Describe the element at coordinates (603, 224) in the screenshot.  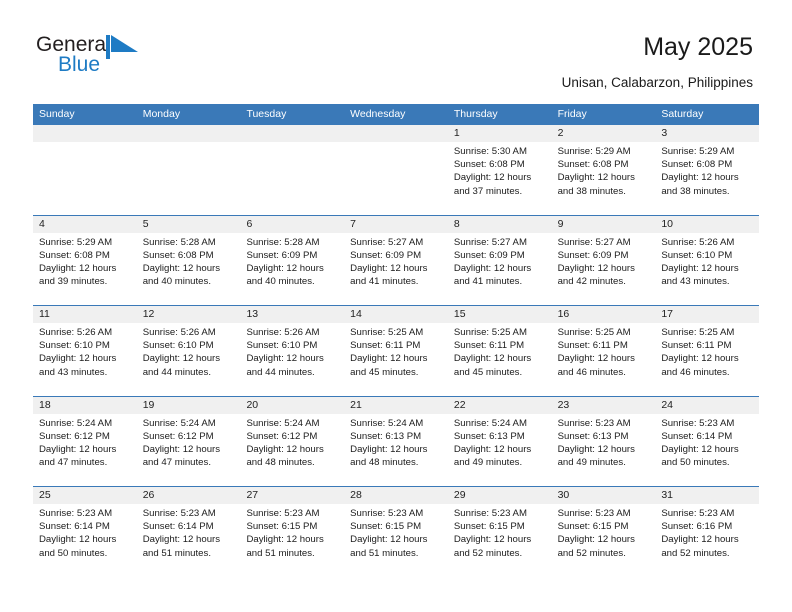
I see `day-number: 9` at that location.